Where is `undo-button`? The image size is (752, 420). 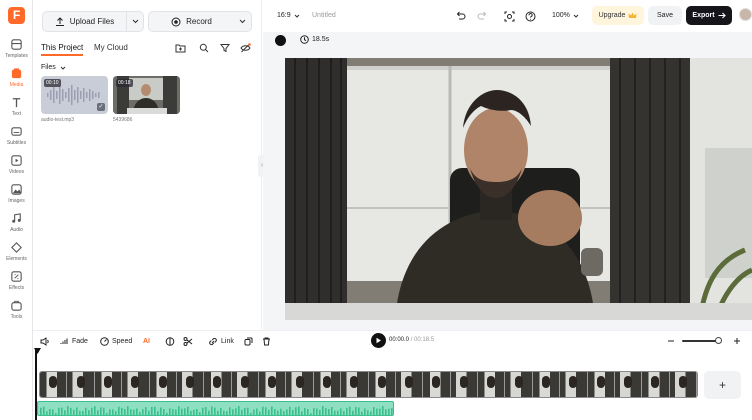 undo-button is located at coordinates (460, 16).